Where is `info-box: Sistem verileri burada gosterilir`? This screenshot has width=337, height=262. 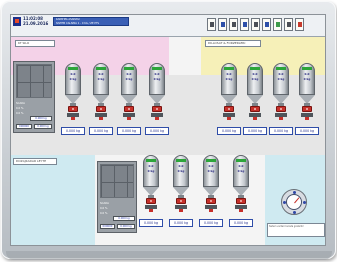
info-box: Sistem verileri burada gosterilir is located at coordinates (296, 230).